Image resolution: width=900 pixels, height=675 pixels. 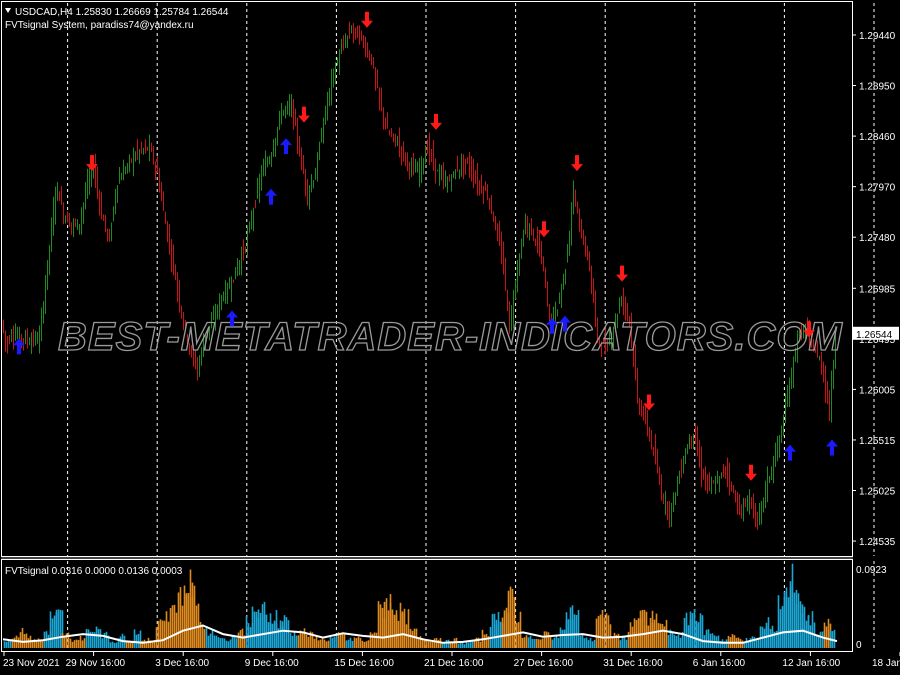 What do you see at coordinates (877, 137) in the screenshot?
I see `price-tick-label: 1.28460` at bounding box center [877, 137].